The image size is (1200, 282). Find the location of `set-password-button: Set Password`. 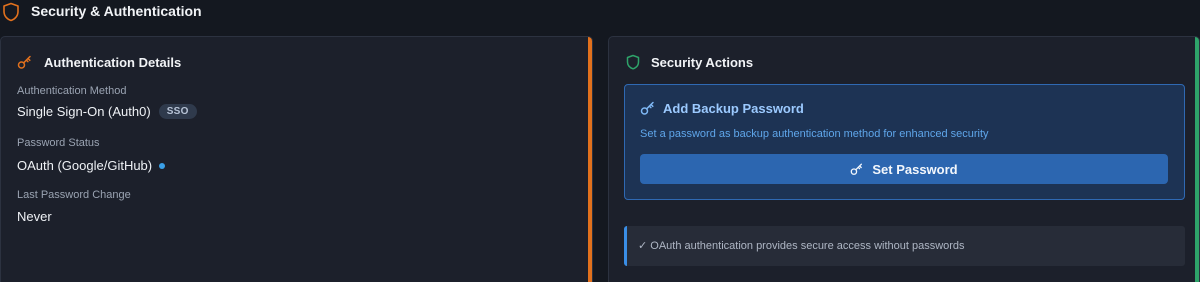

set-password-button: Set Password is located at coordinates (904, 169).